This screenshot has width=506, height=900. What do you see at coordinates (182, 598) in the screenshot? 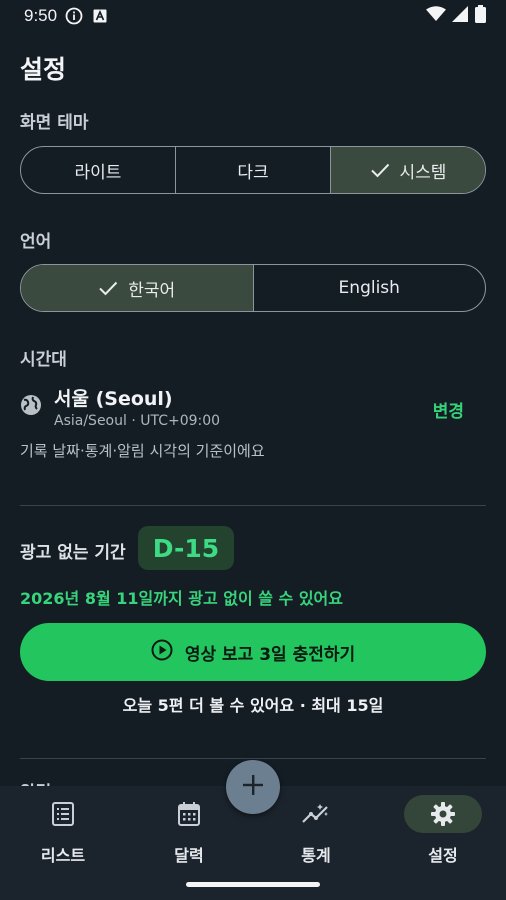
I see `ad-free-note: 2026년 8월 11일까지 광고 없이 쓸 수 있어요` at bounding box center [182, 598].